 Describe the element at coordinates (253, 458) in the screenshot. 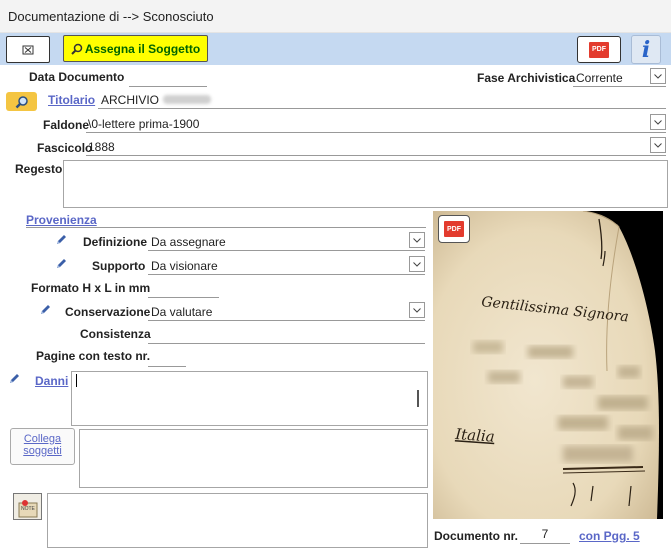

I see `soggetti-list` at that location.